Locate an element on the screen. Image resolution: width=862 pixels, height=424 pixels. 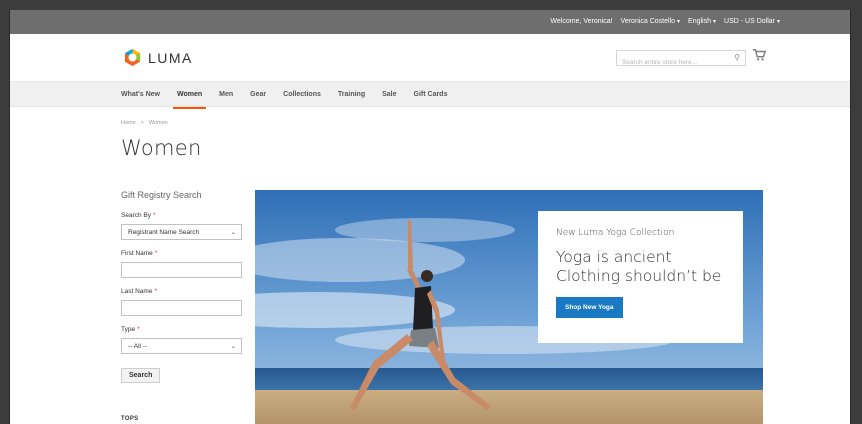
sidebar-title: Gift Registry Search is located at coordinates (161, 195).